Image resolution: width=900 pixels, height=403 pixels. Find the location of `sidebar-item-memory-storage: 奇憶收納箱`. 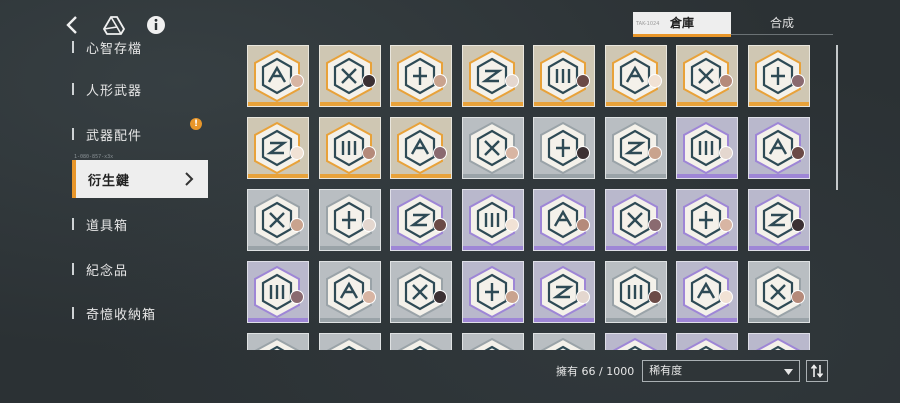

sidebar-item-memory-storage: 奇憶收納箱 is located at coordinates (138, 313).